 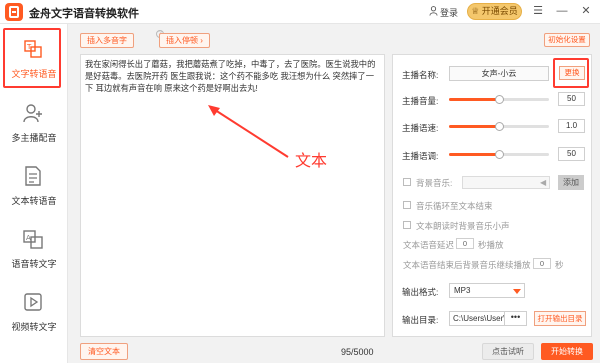 I want to click on anchor-name-label: 主播名称:, so click(x=420, y=75).